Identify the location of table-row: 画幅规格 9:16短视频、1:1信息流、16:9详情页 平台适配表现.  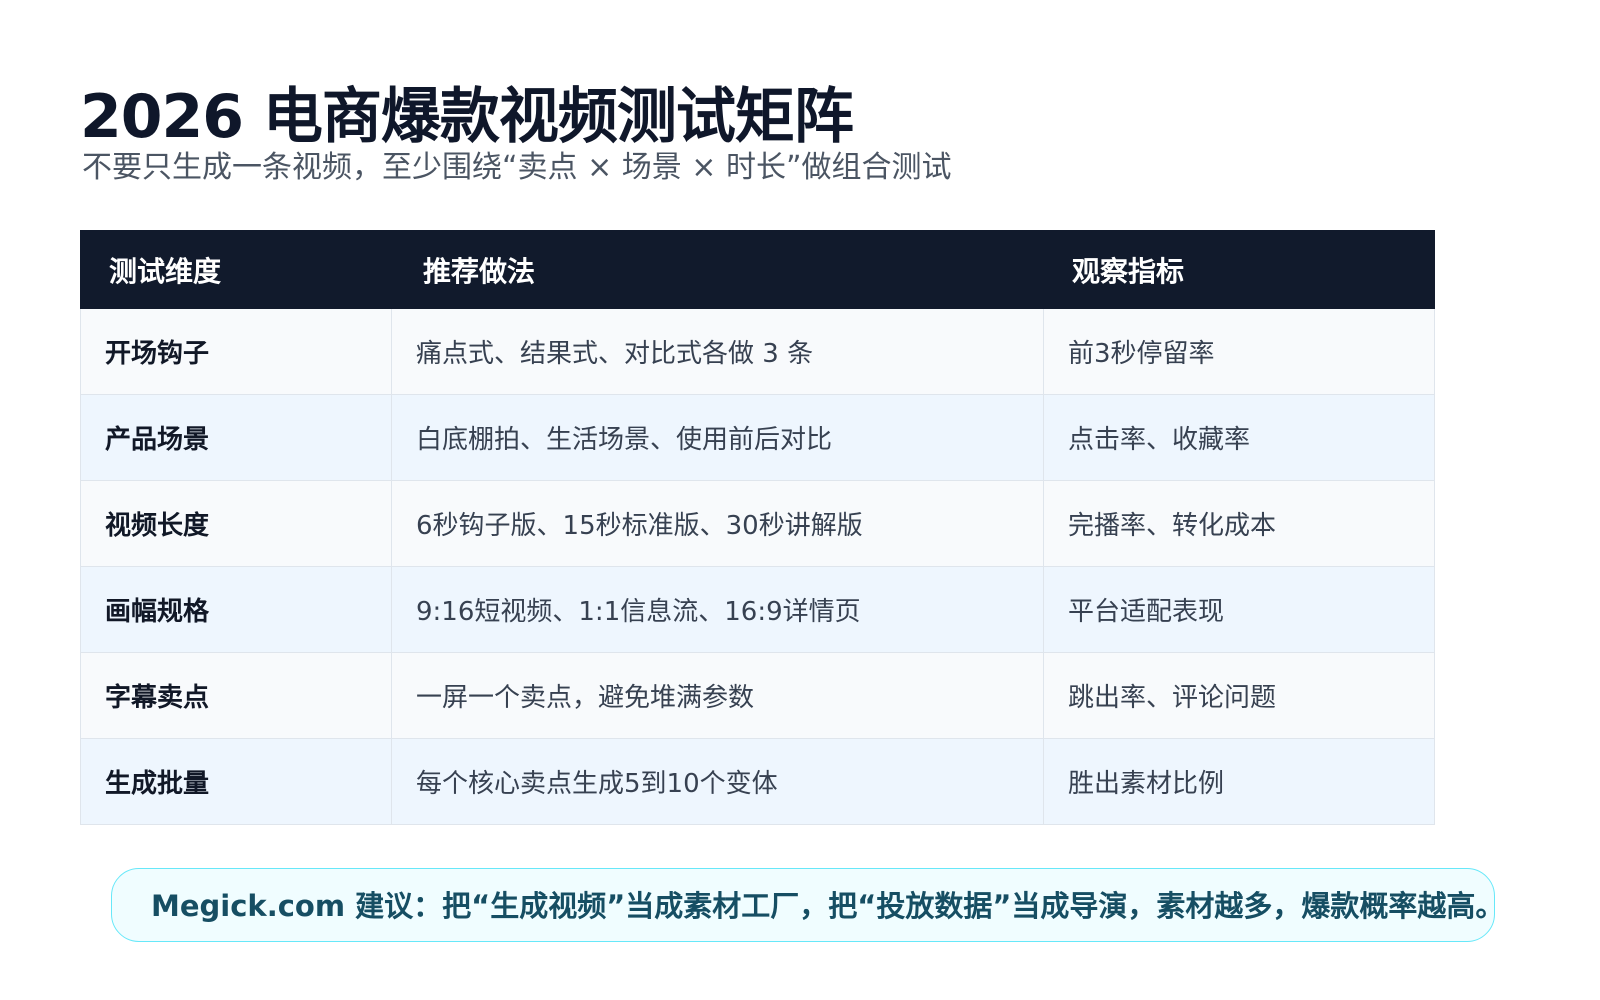
(757, 609).